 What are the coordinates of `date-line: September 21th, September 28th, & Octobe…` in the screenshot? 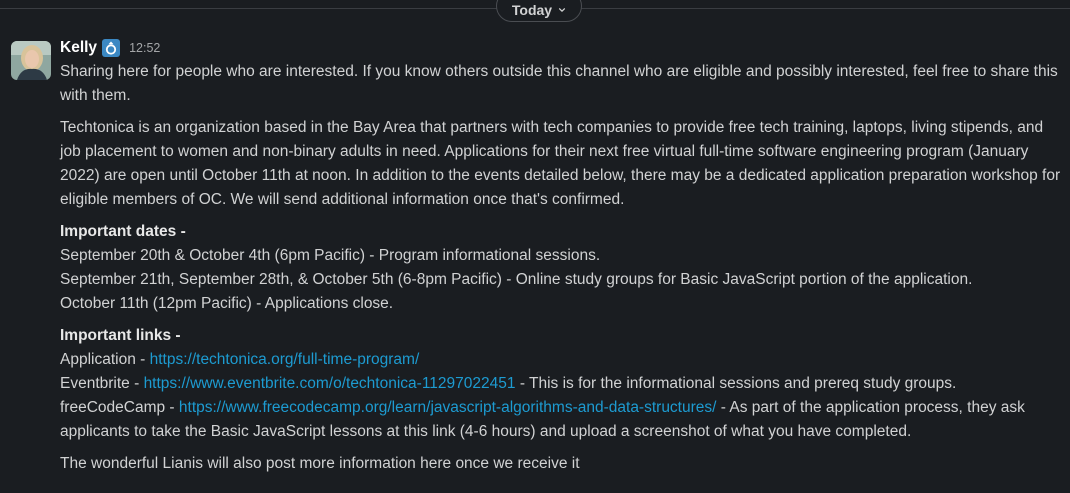 It's located at (516, 279).